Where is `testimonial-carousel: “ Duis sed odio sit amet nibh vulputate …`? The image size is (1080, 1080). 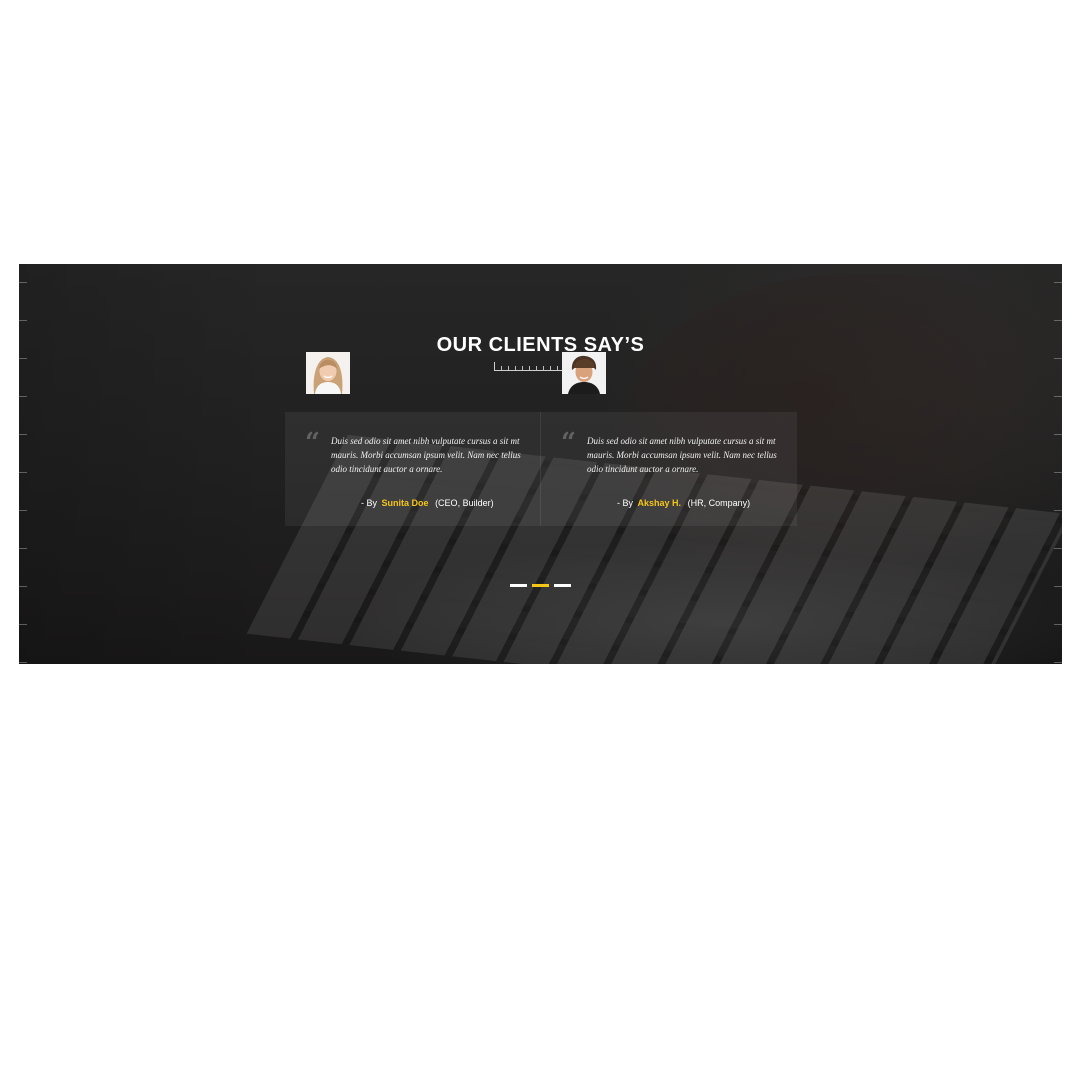 testimonial-carousel: “ Duis sed odio sit amet nibh vulputate … is located at coordinates (541, 469).